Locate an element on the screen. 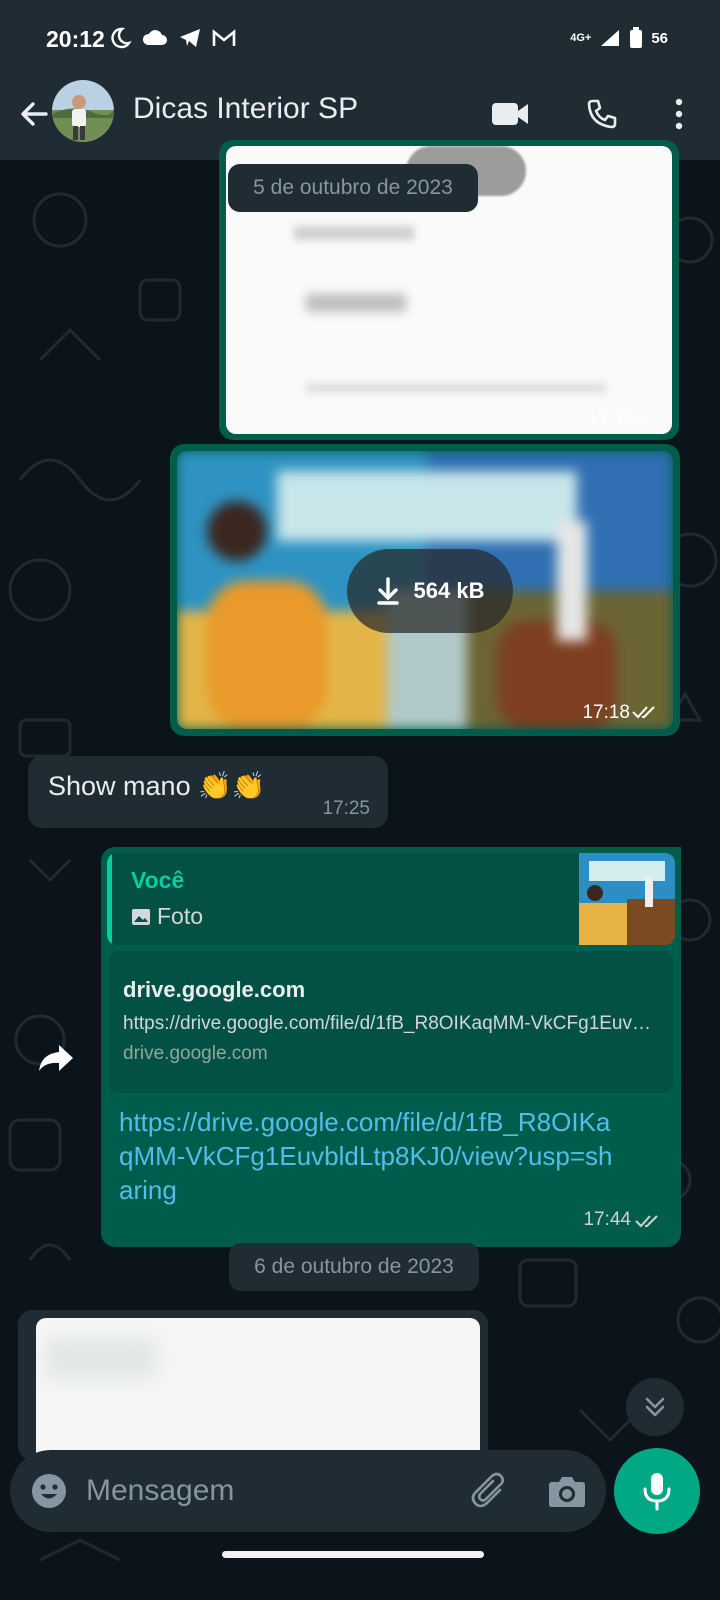 The width and height of the screenshot is (720, 1600). message-input is located at coordinates (266, 1491).